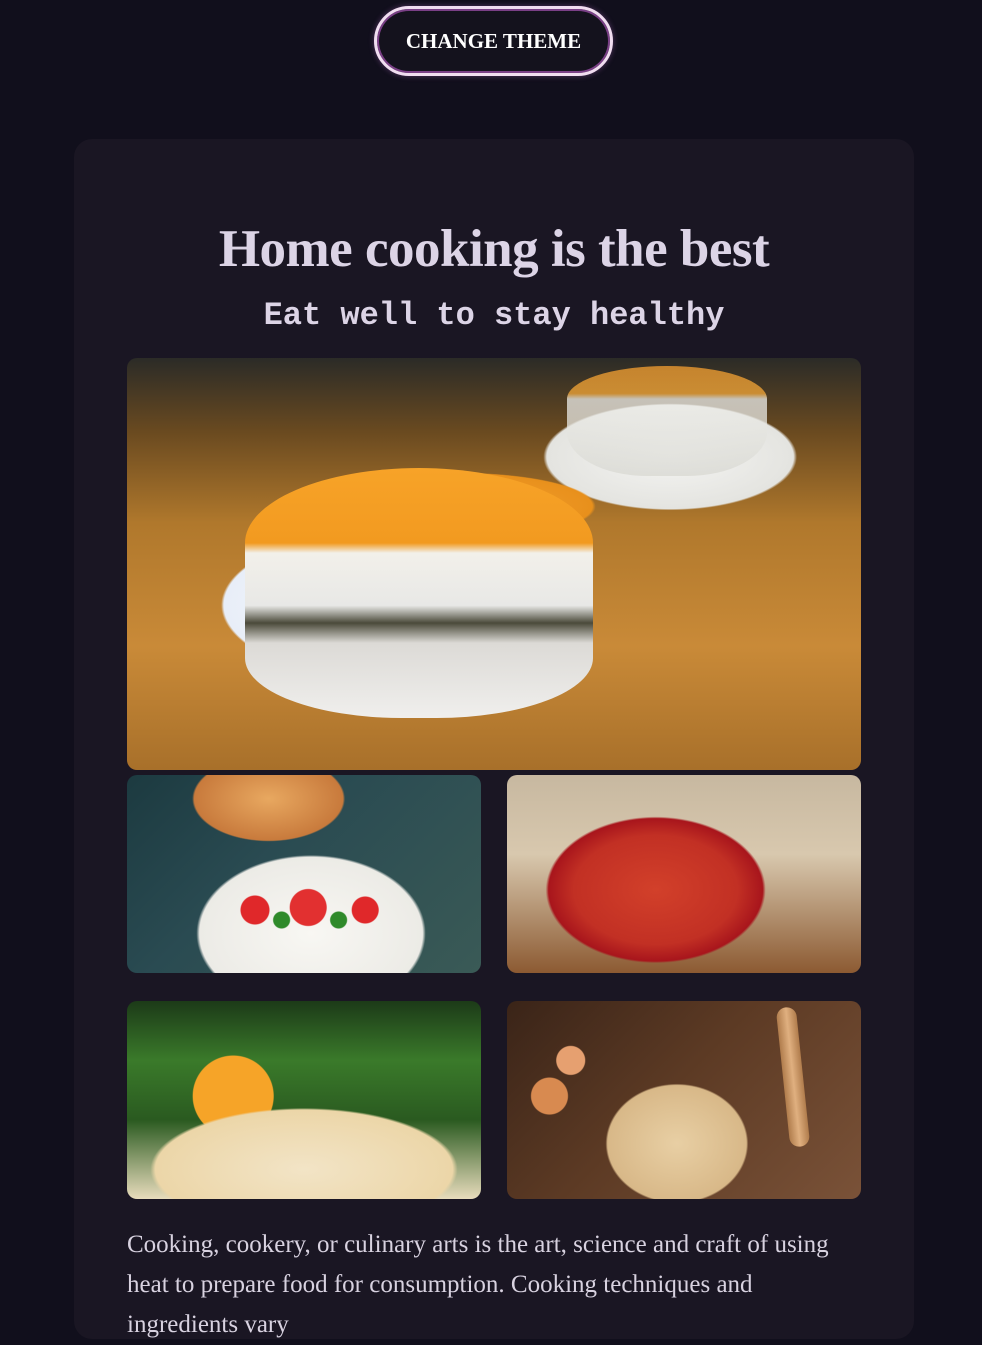 This screenshot has height=1345, width=982. I want to click on bread-pot-image, so click(304, 874).